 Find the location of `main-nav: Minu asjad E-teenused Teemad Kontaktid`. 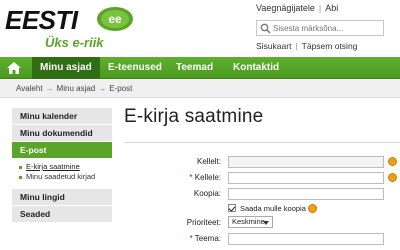

main-nav: Minu asjad E-teenused Teemad Kontaktid is located at coordinates (200, 68).